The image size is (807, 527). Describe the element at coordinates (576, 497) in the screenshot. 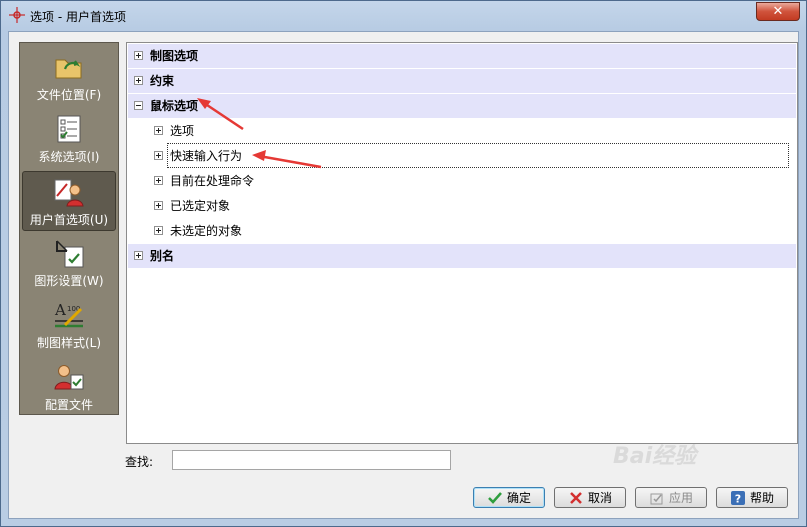

I see `cancel-x-icon` at that location.